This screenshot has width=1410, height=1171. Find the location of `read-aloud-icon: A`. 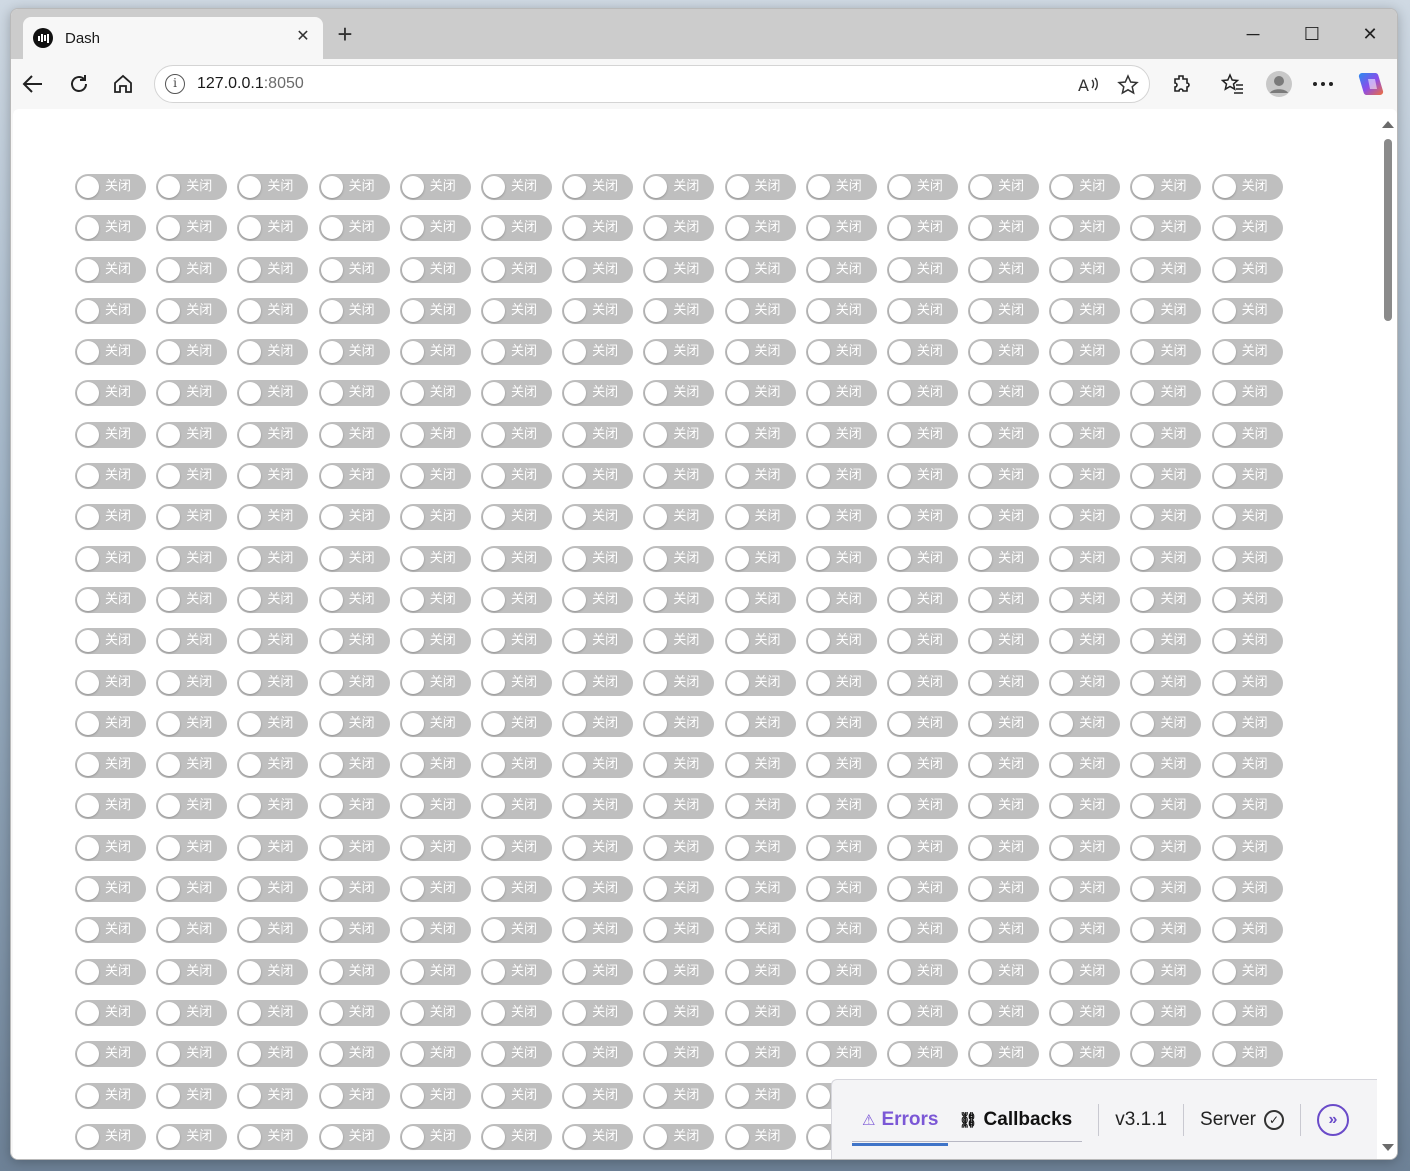

read-aloud-icon: A is located at coordinates (1088, 85).